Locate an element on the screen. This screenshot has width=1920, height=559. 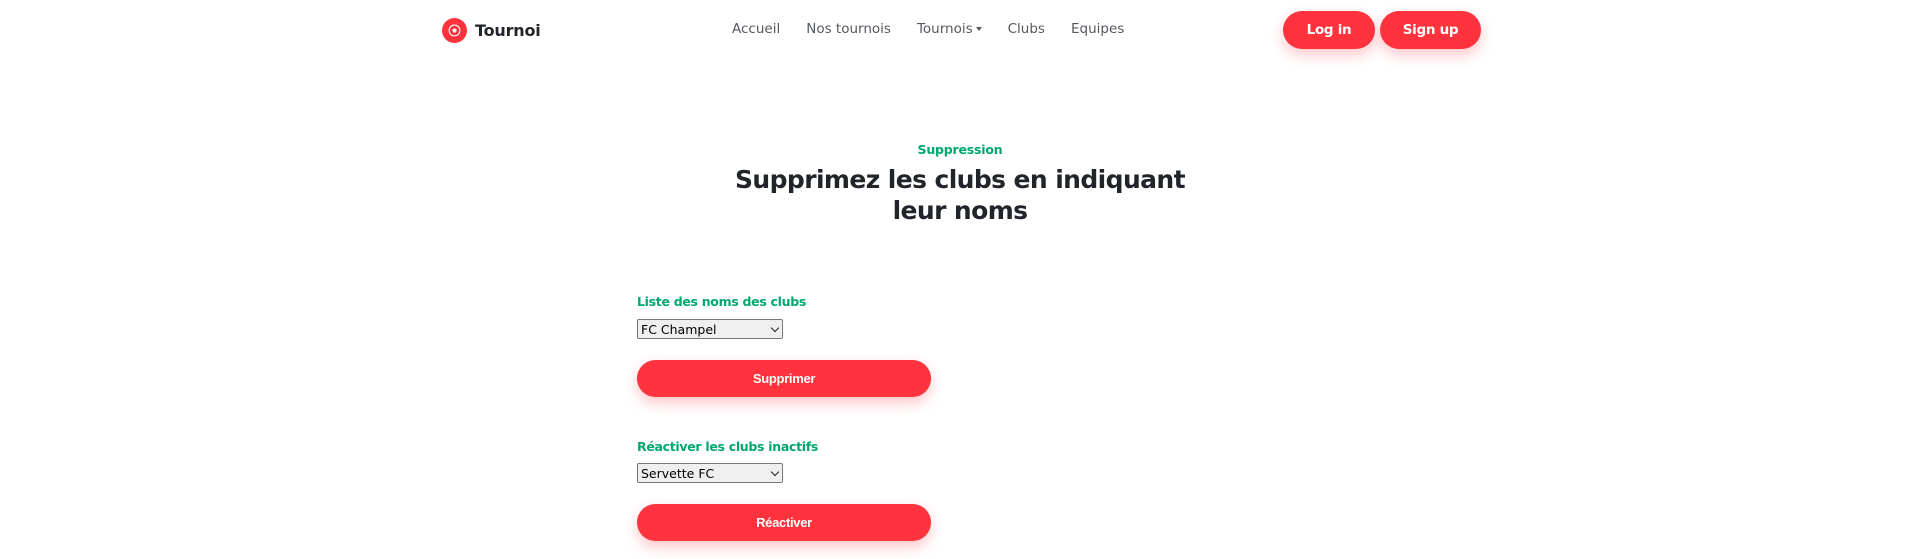
club-reactivate-select-value: Servette FC is located at coordinates (678, 473).